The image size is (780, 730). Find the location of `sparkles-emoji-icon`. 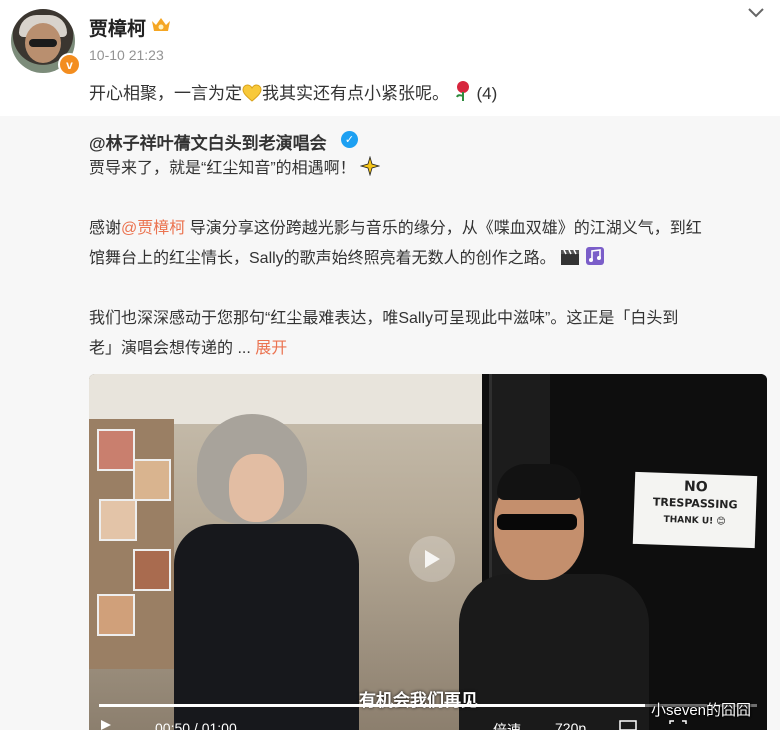

sparkles-emoji-icon is located at coordinates (370, 166).